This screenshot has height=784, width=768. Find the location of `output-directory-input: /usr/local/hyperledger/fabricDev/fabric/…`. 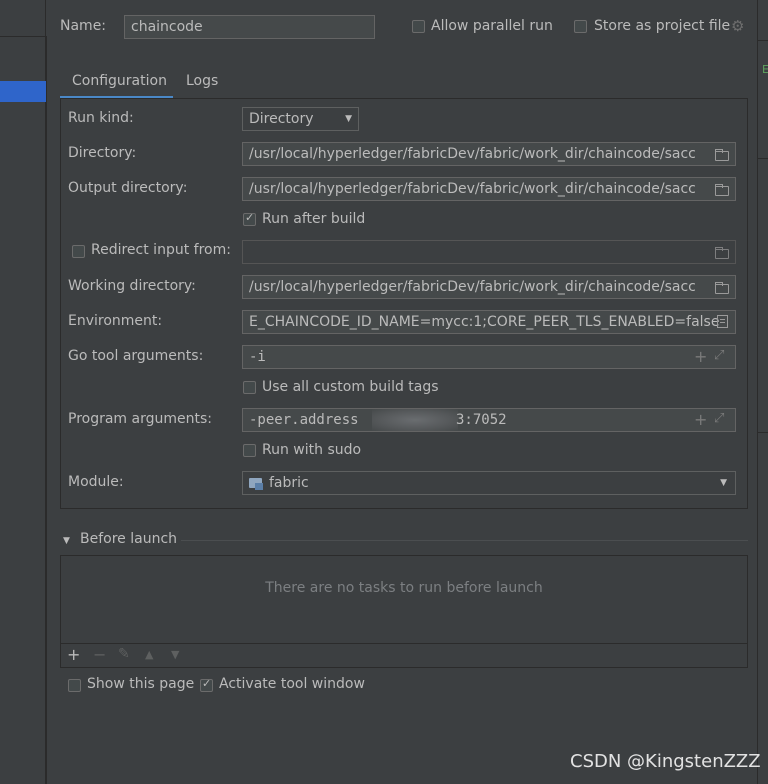

output-directory-input: /usr/local/hyperledger/fabricDev/fabric/… is located at coordinates (489, 189).